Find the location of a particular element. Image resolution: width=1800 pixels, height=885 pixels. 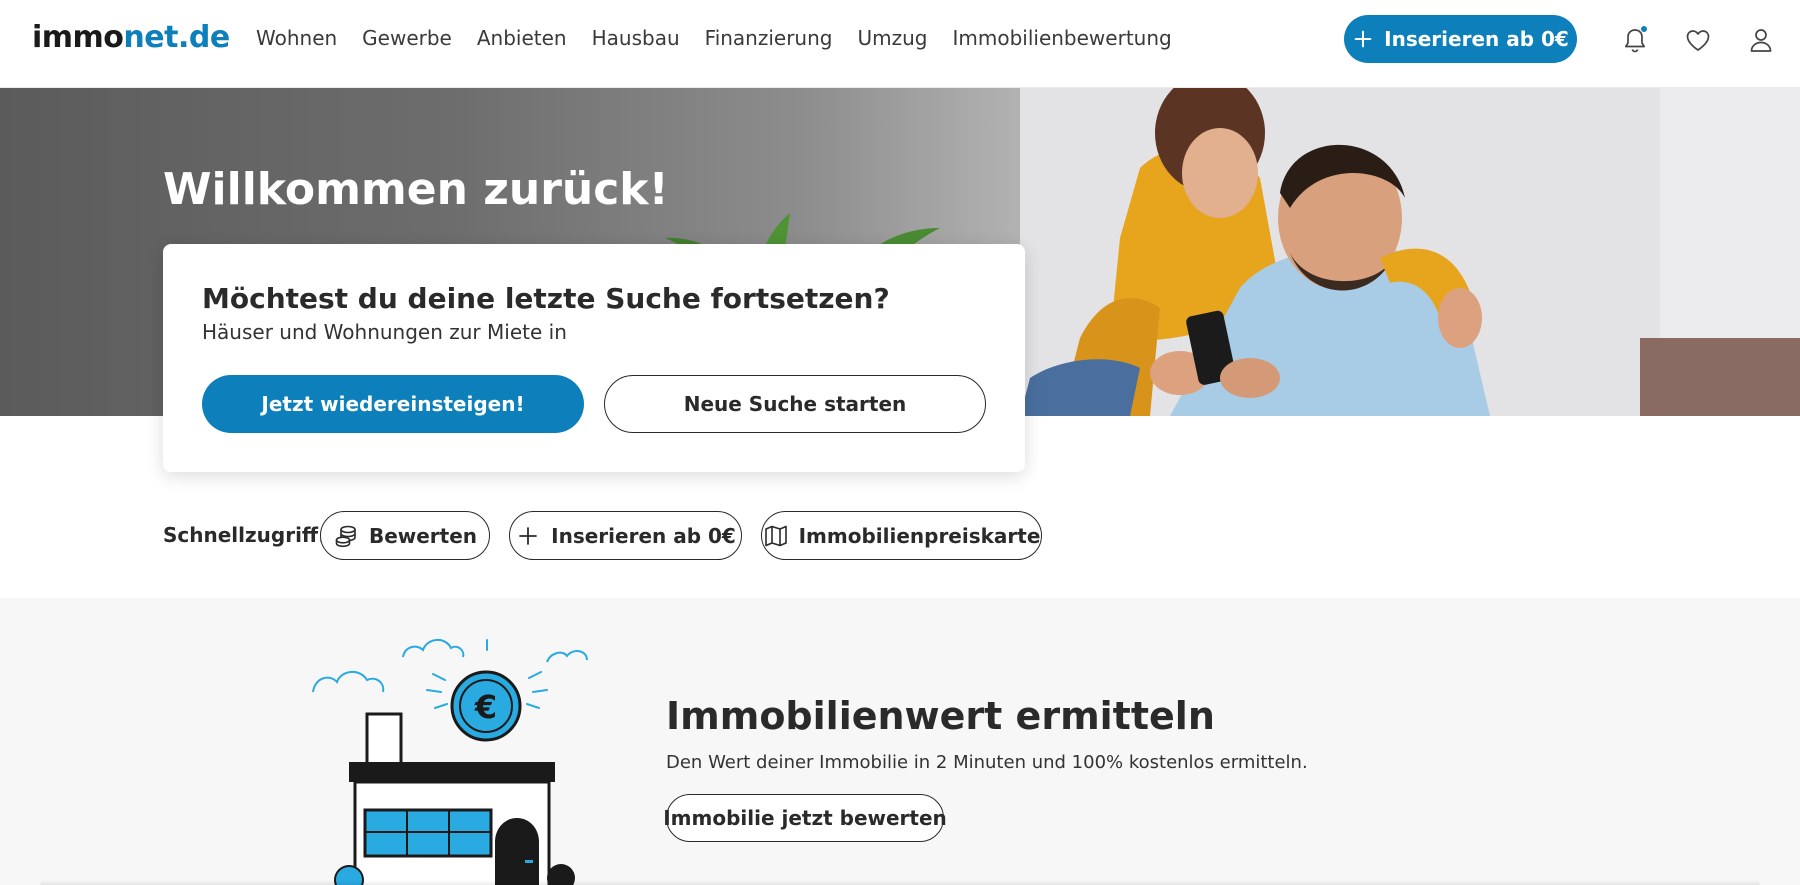

nav-item-gewerbe: Gewerbe is located at coordinates (407, 38).